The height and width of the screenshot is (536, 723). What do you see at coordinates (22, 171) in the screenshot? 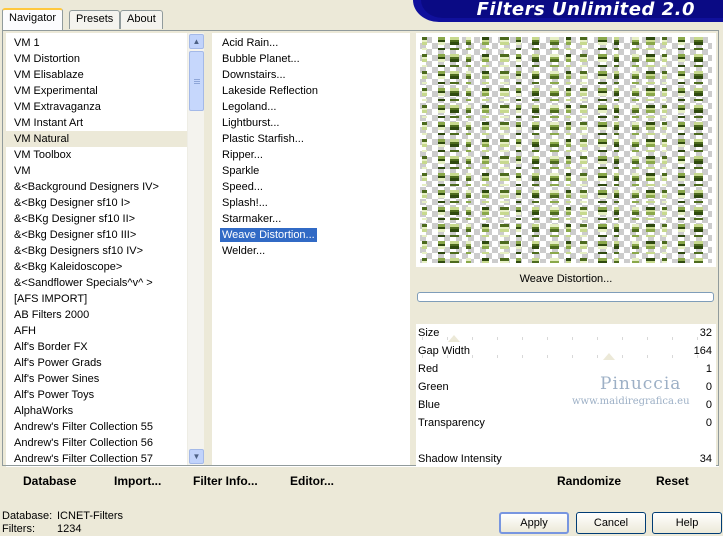
I see `category-item-label: VM` at bounding box center [22, 171].